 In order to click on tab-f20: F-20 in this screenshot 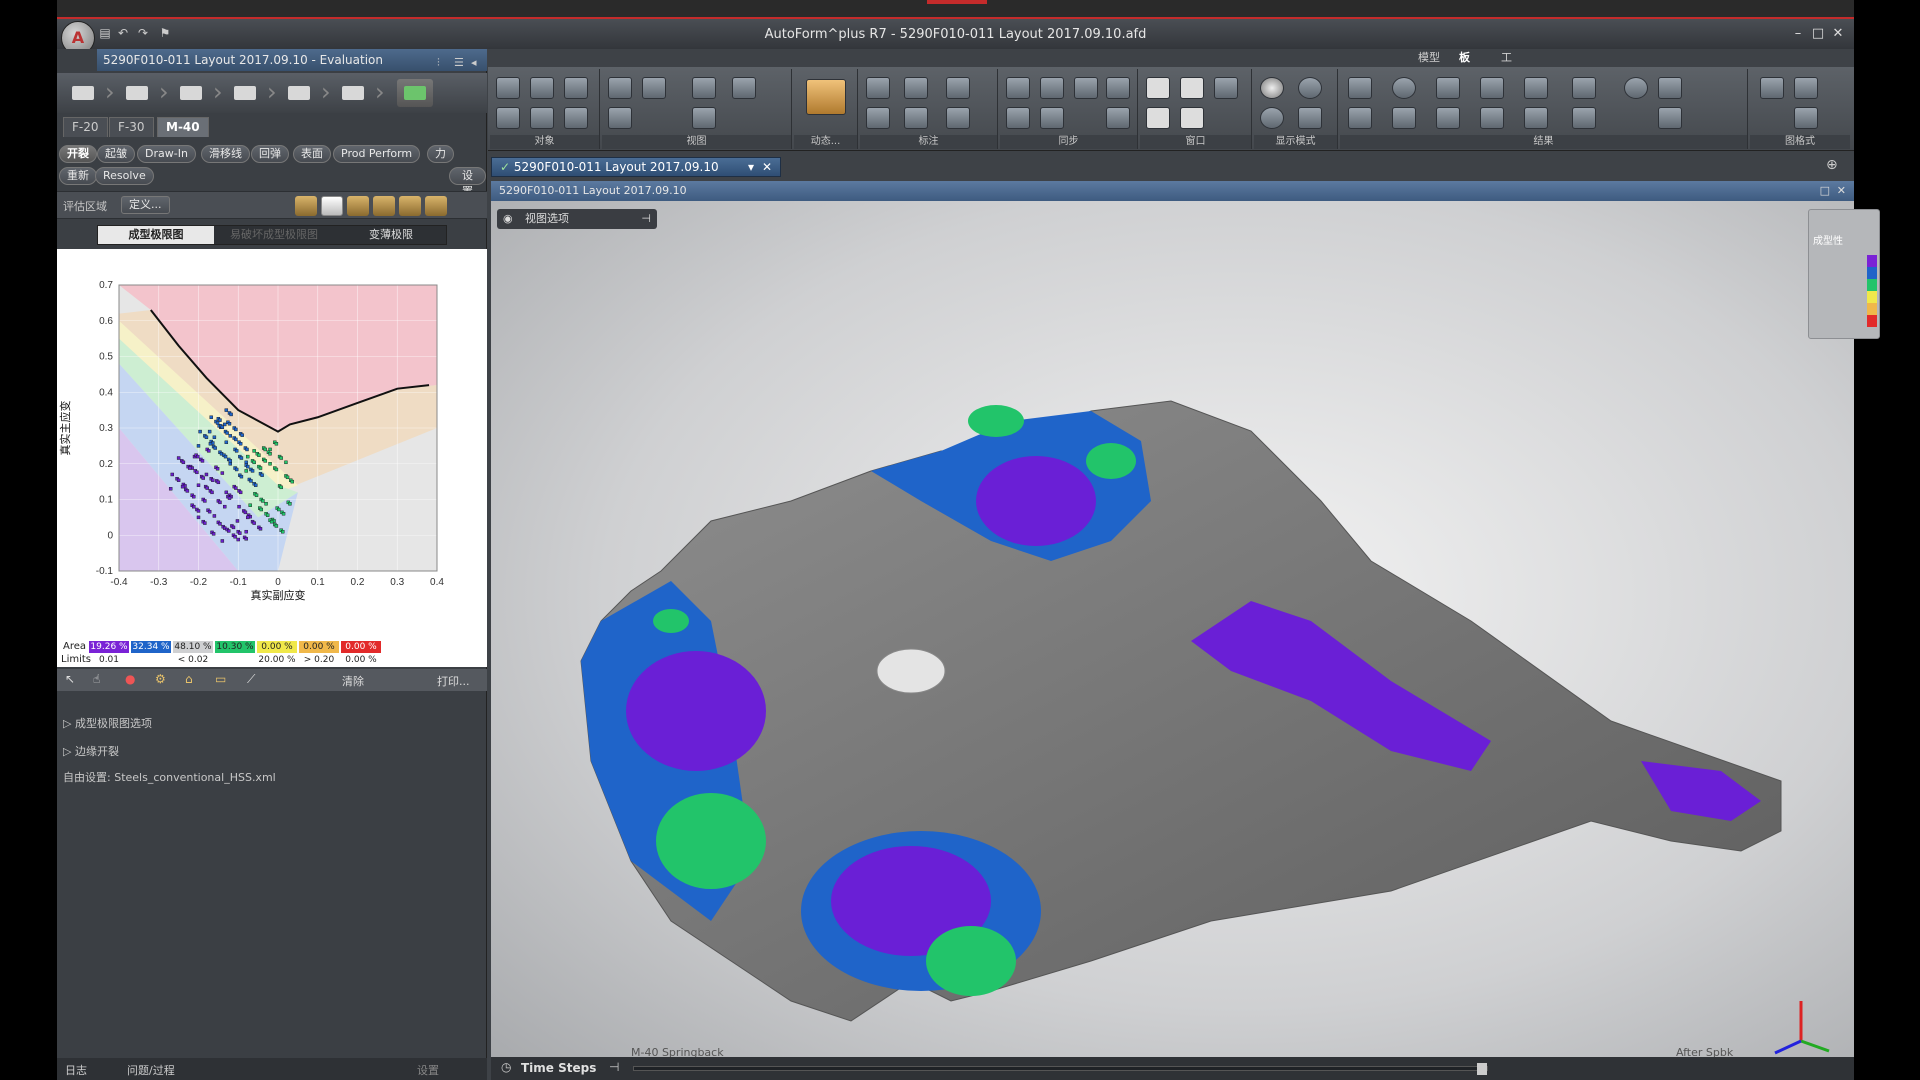, I will do `click(85, 127)`.